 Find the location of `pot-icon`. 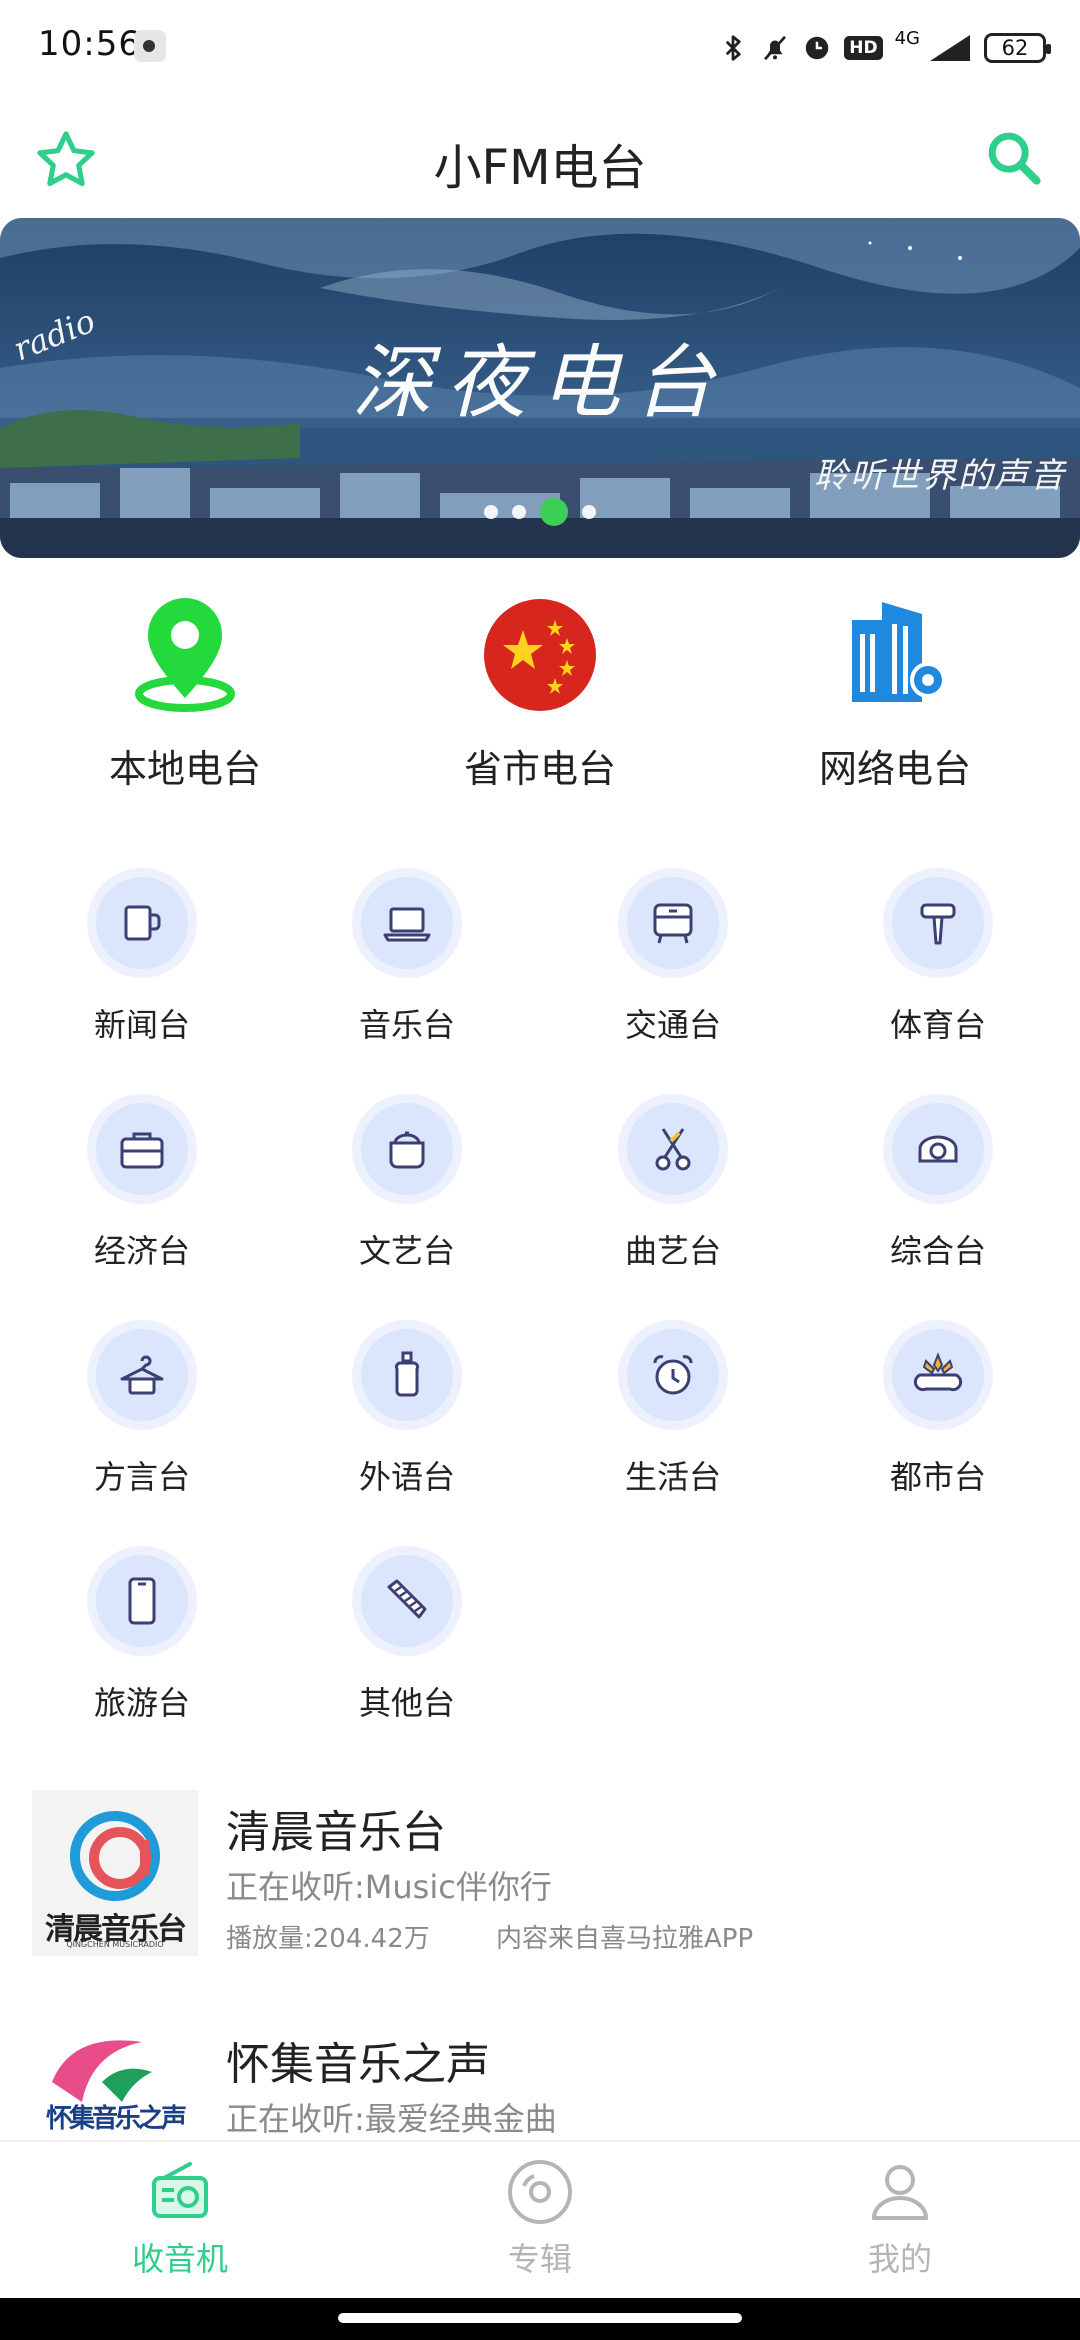

pot-icon is located at coordinates (407, 1150).